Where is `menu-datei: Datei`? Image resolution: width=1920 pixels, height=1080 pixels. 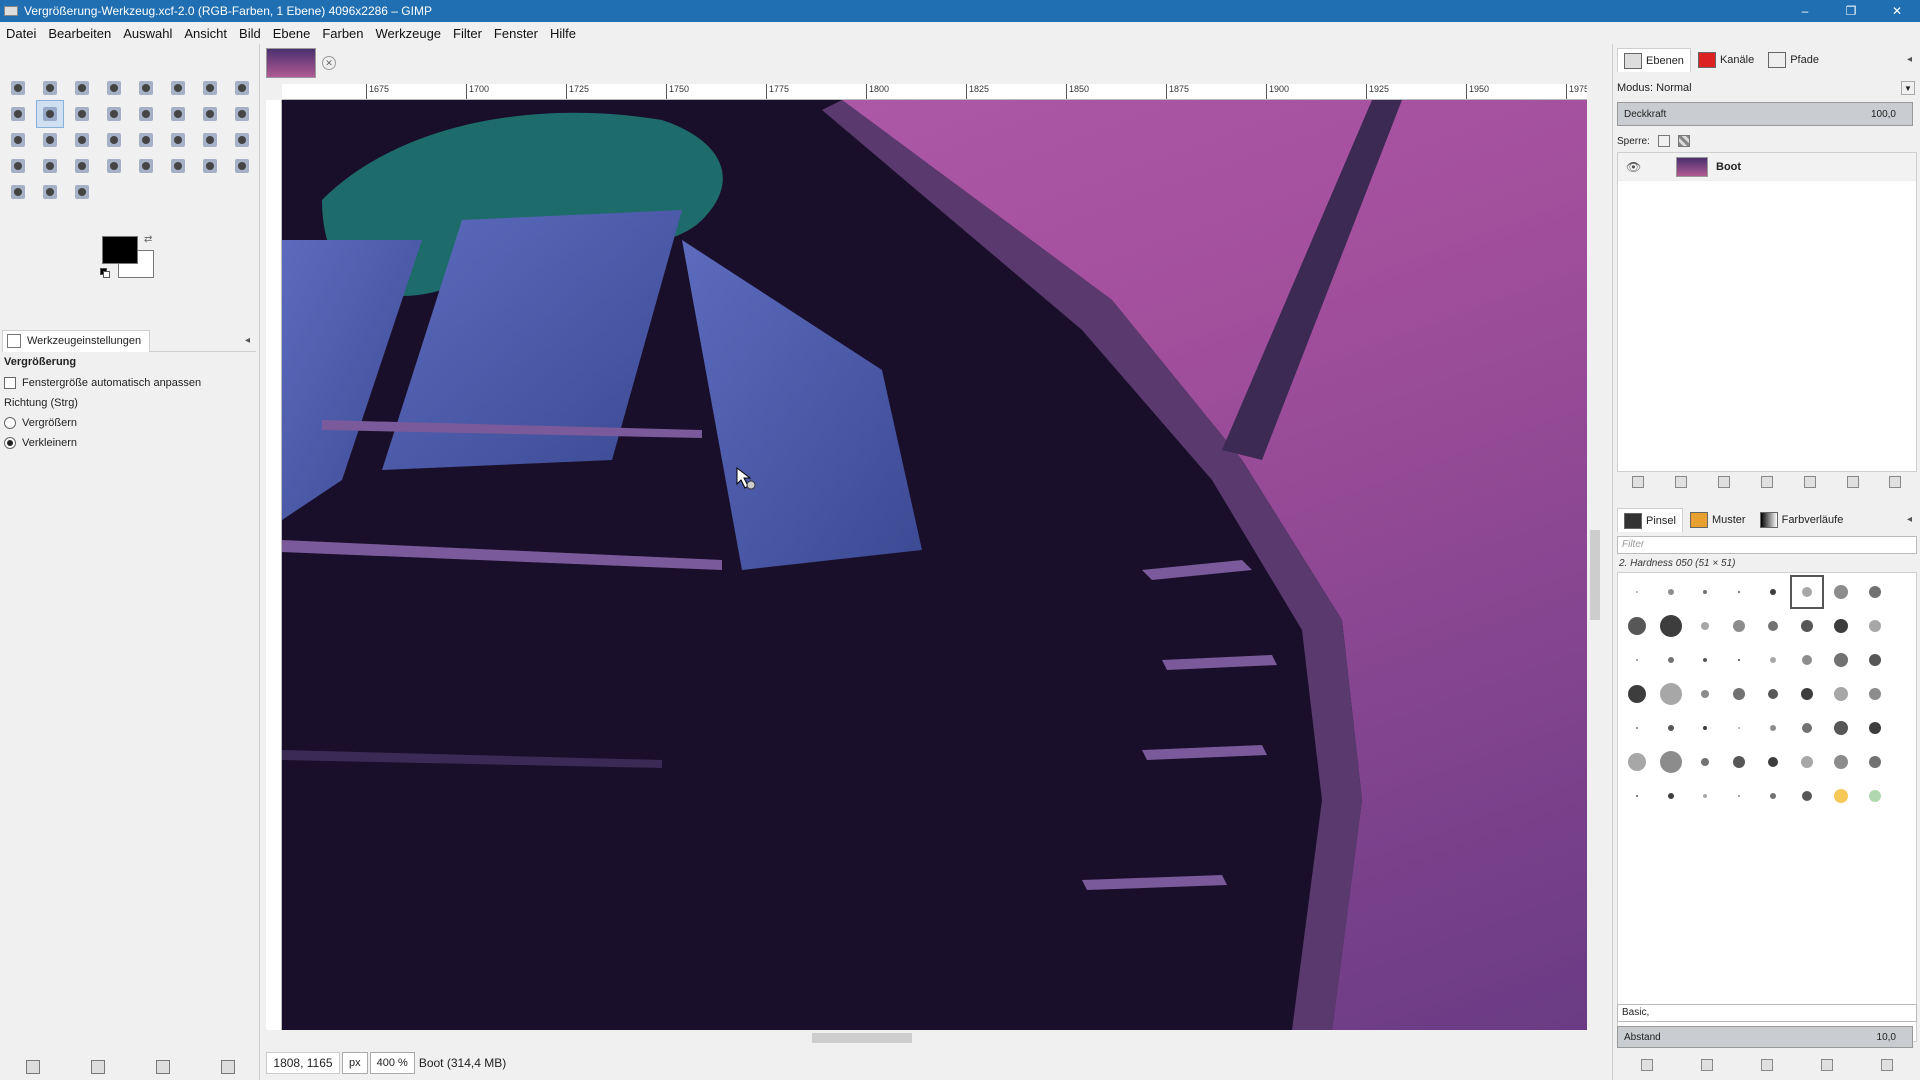
menu-datei: Datei is located at coordinates (21, 33).